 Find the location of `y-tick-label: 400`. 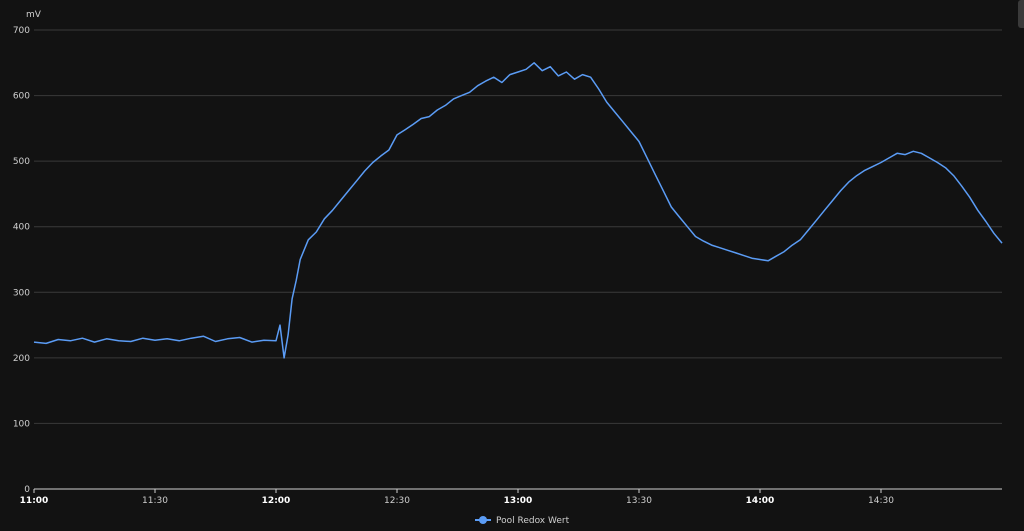

y-tick-label: 400 is located at coordinates (21, 228).